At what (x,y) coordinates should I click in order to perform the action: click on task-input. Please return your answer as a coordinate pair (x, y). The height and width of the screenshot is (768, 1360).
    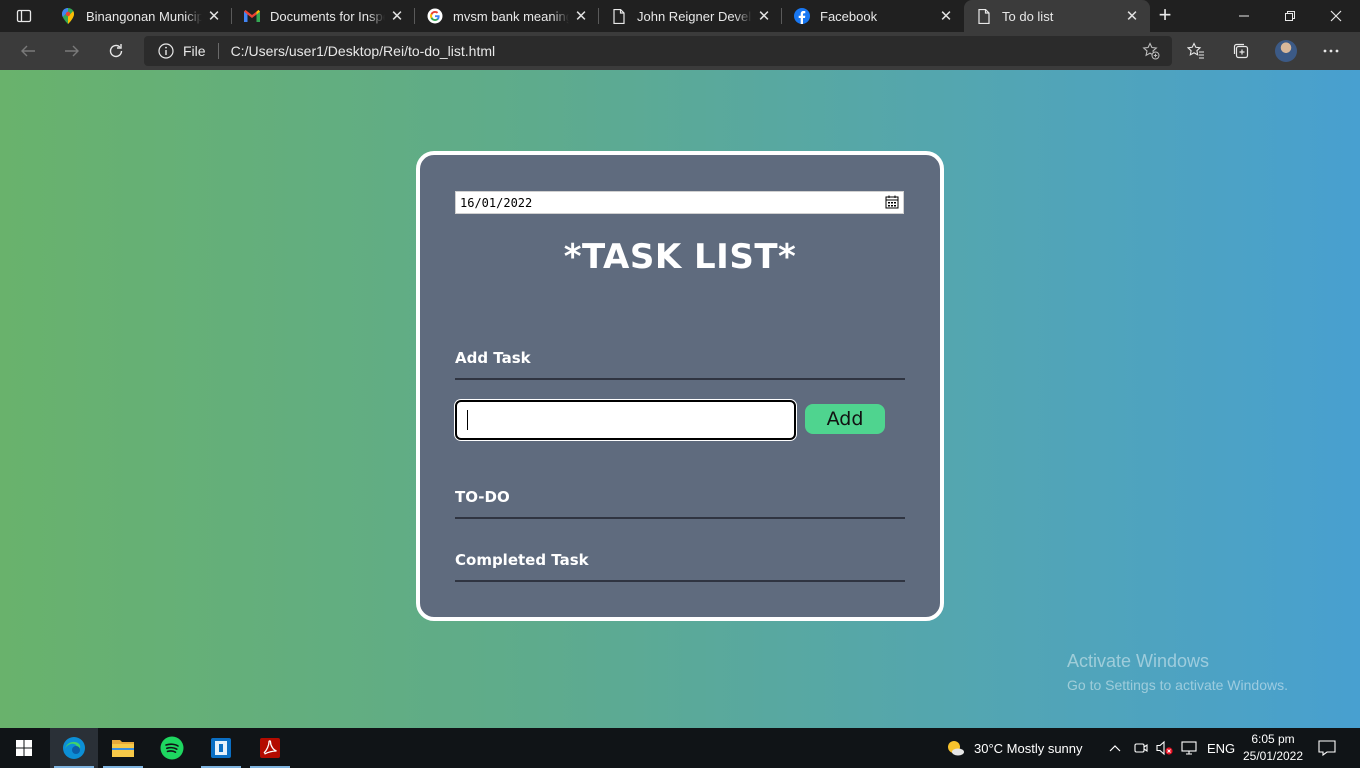
    Looking at the image, I should click on (625, 420).